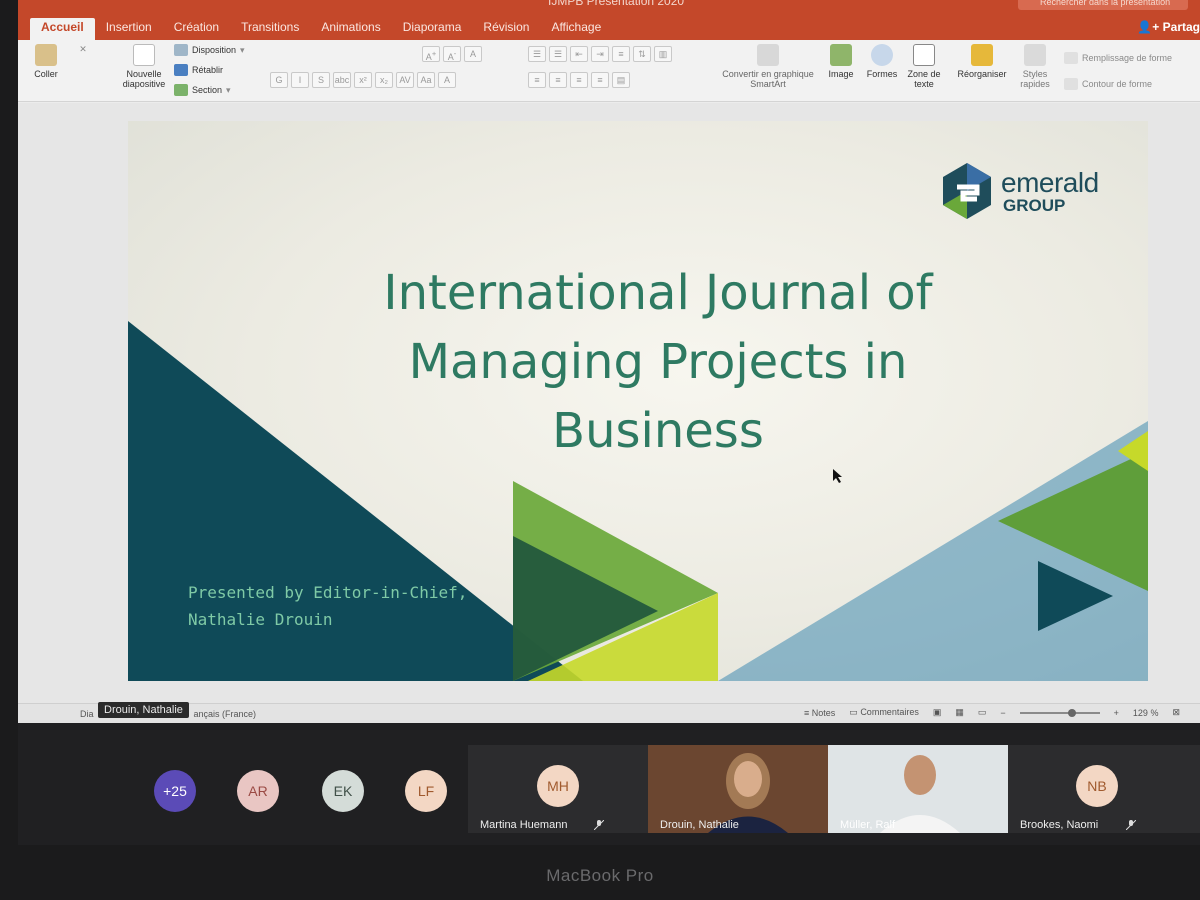  What do you see at coordinates (342, 80) in the screenshot?
I see `strikethrough-button: abc` at bounding box center [342, 80].